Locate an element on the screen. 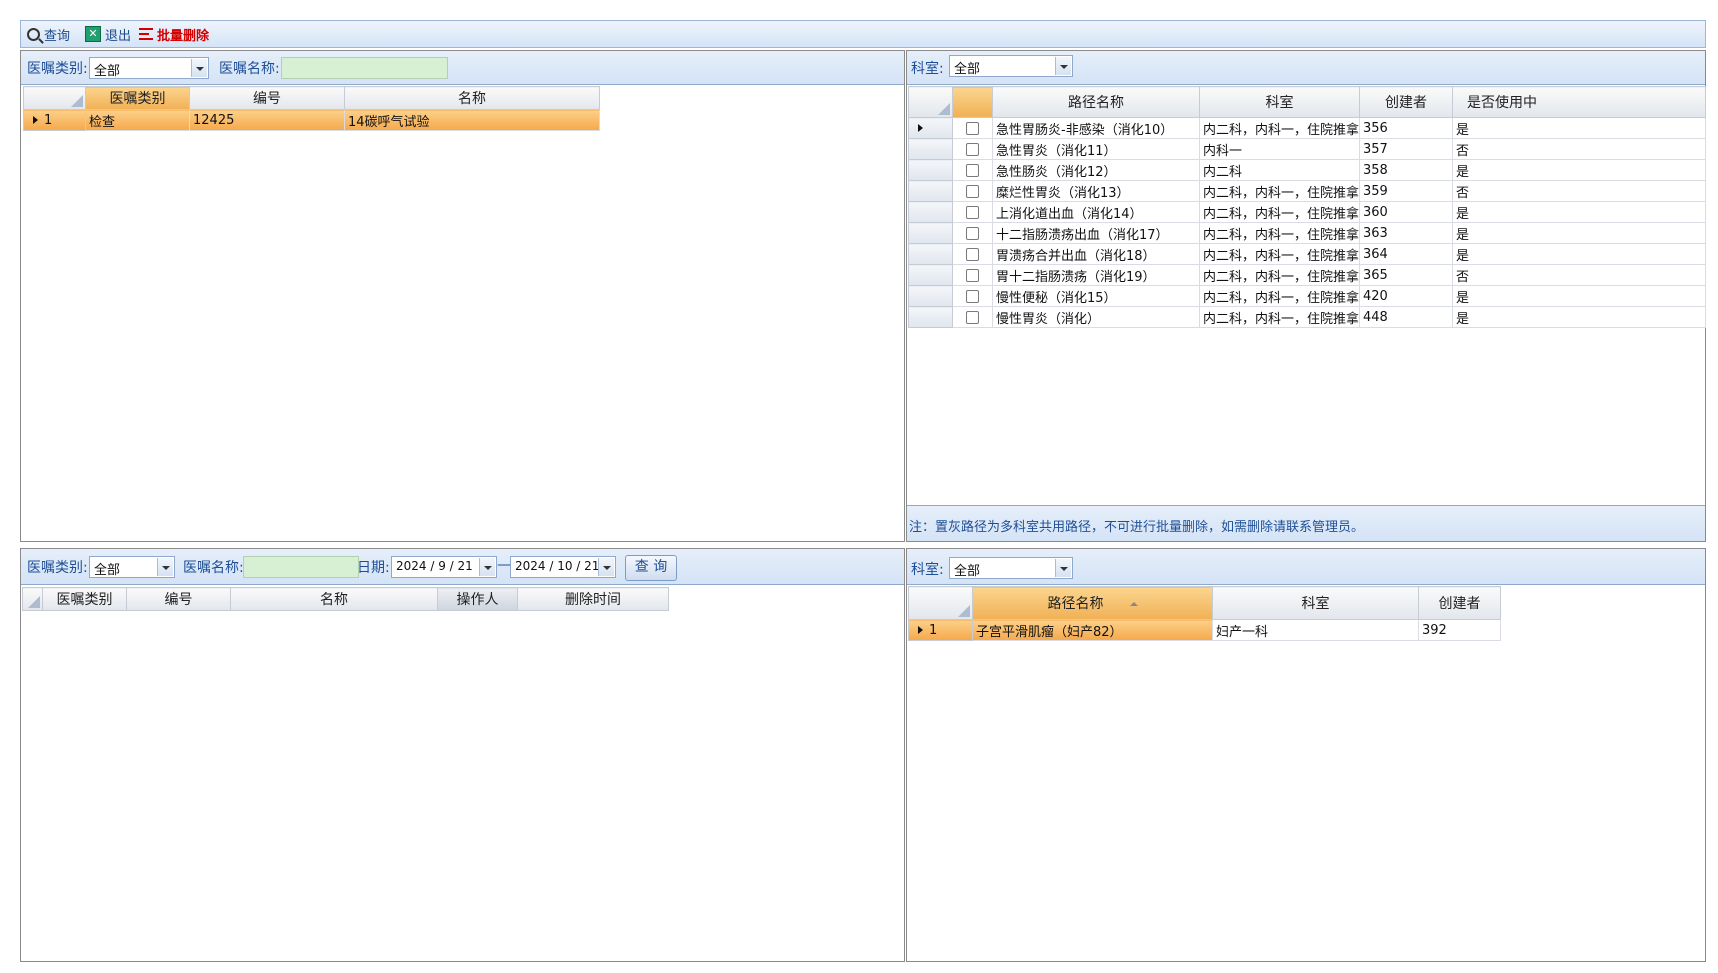  creator-cell: 360 is located at coordinates (1406, 212).